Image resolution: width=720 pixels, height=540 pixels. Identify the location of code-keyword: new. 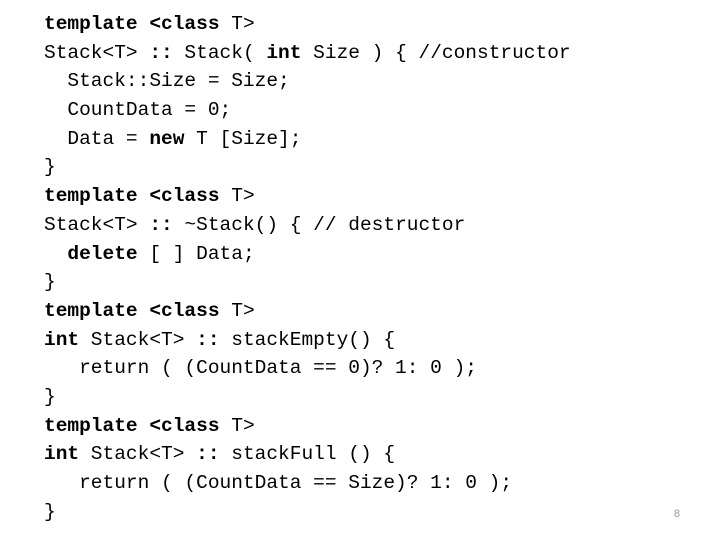
(167, 138).